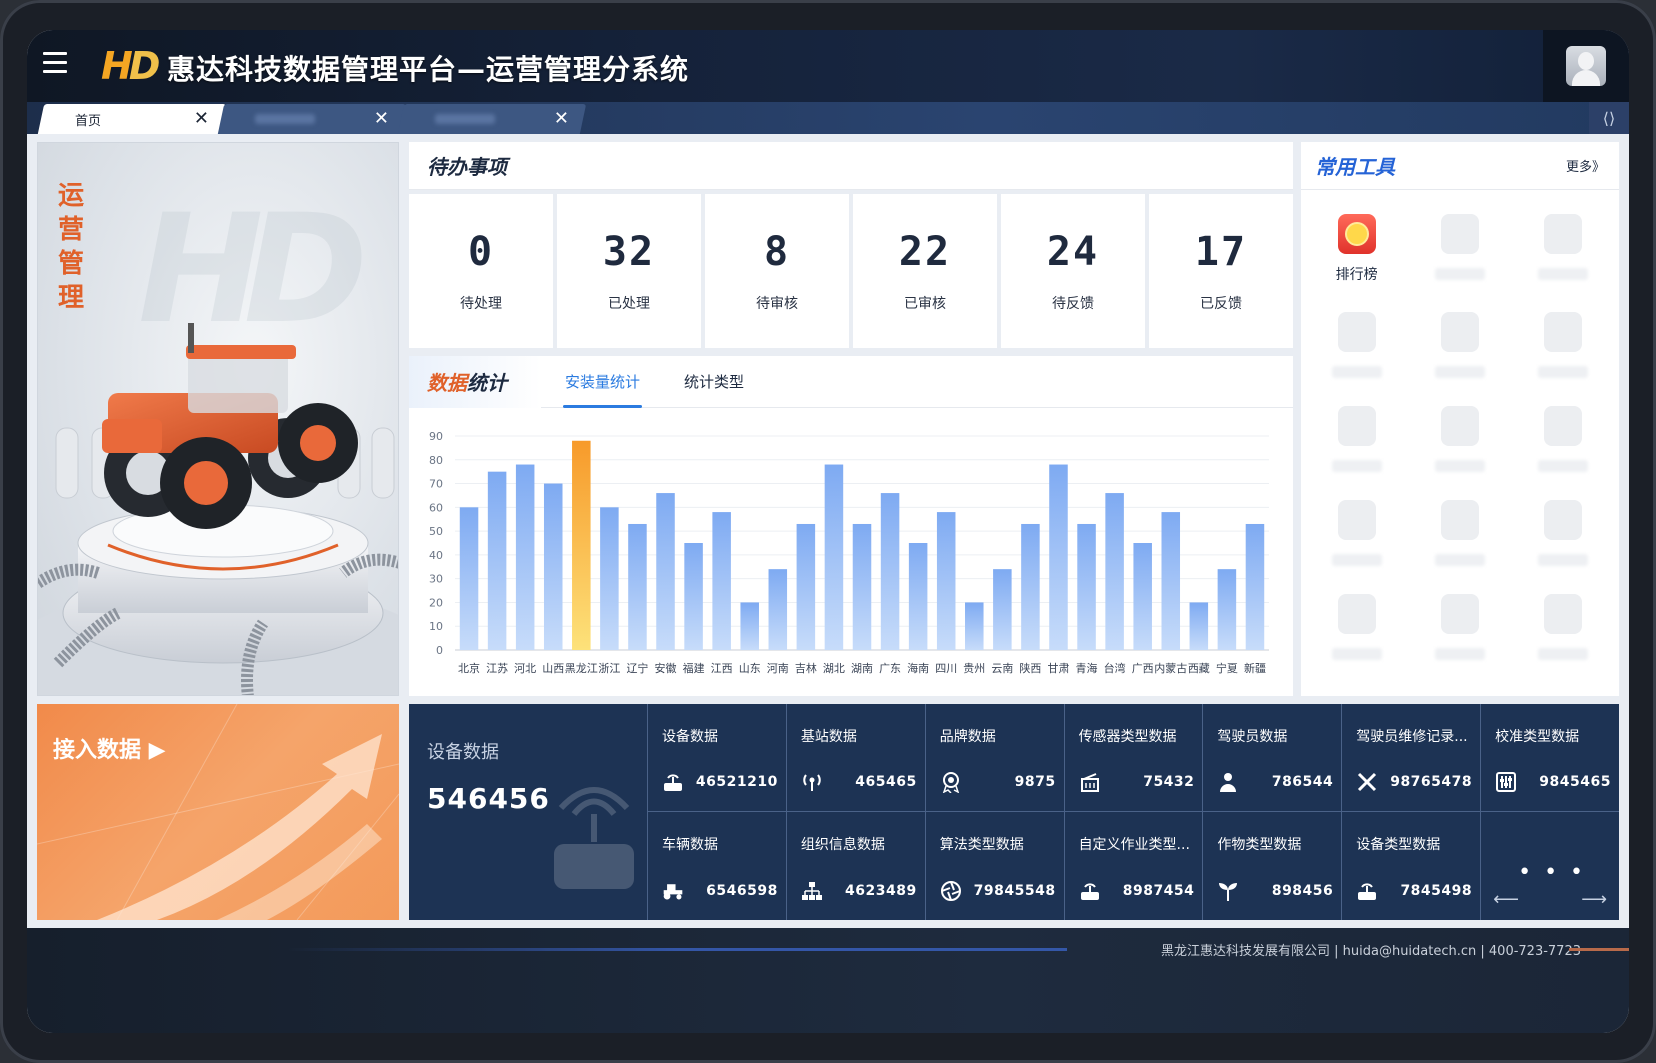  What do you see at coordinates (481, 304) in the screenshot?
I see `todo-label: 待处理` at bounding box center [481, 304].